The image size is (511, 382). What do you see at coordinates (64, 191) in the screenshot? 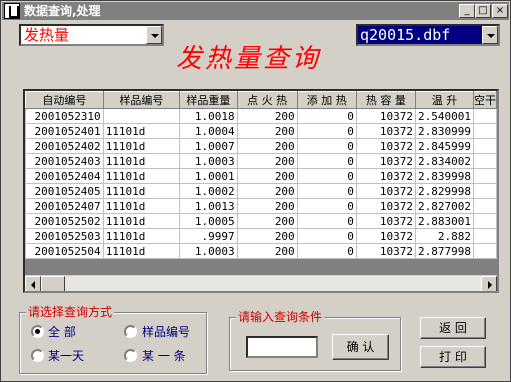
I see `table-cell: 2001052405` at bounding box center [64, 191].